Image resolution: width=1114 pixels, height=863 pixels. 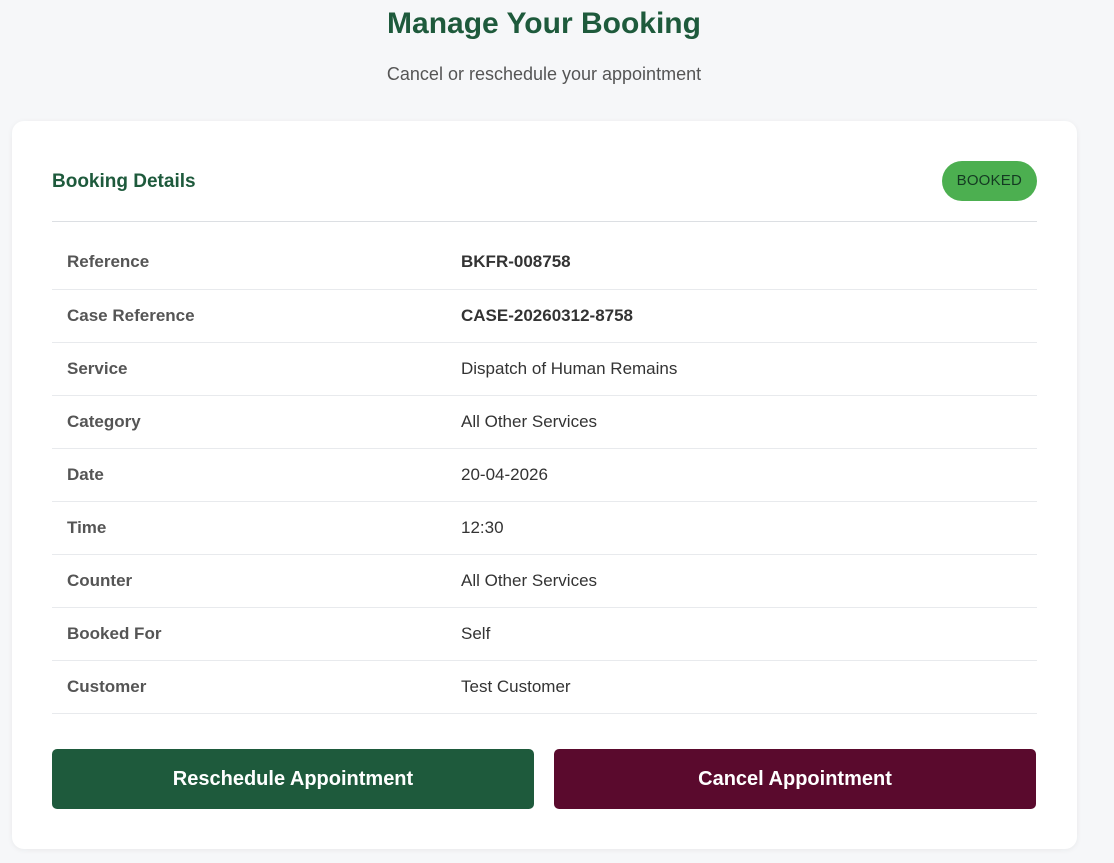 I want to click on detail-value: CASE-20260312-8758, so click(x=547, y=315).